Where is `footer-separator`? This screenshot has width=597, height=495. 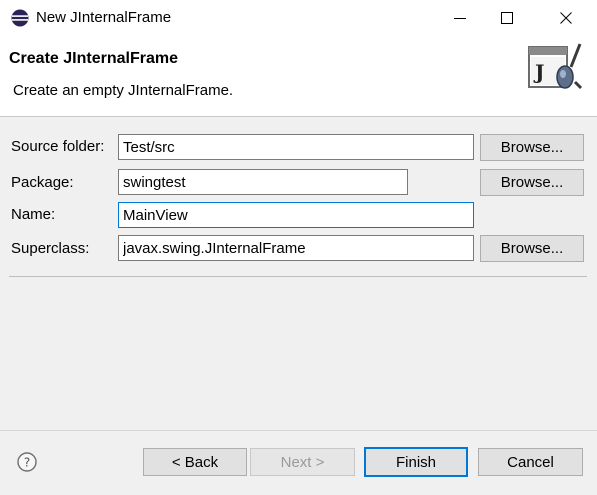
footer-separator is located at coordinates (298, 430).